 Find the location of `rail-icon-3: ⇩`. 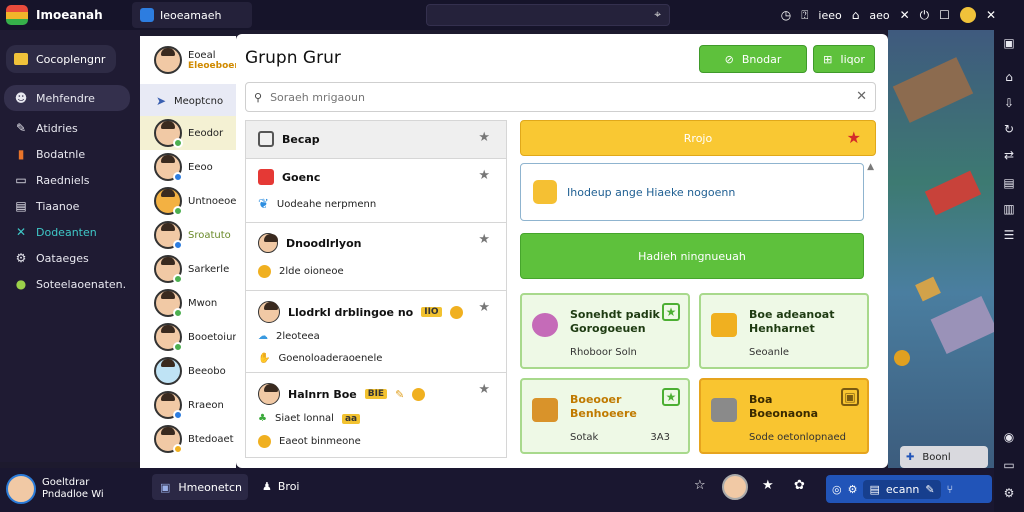

rail-icon-3: ⇩ is located at coordinates (1009, 103).